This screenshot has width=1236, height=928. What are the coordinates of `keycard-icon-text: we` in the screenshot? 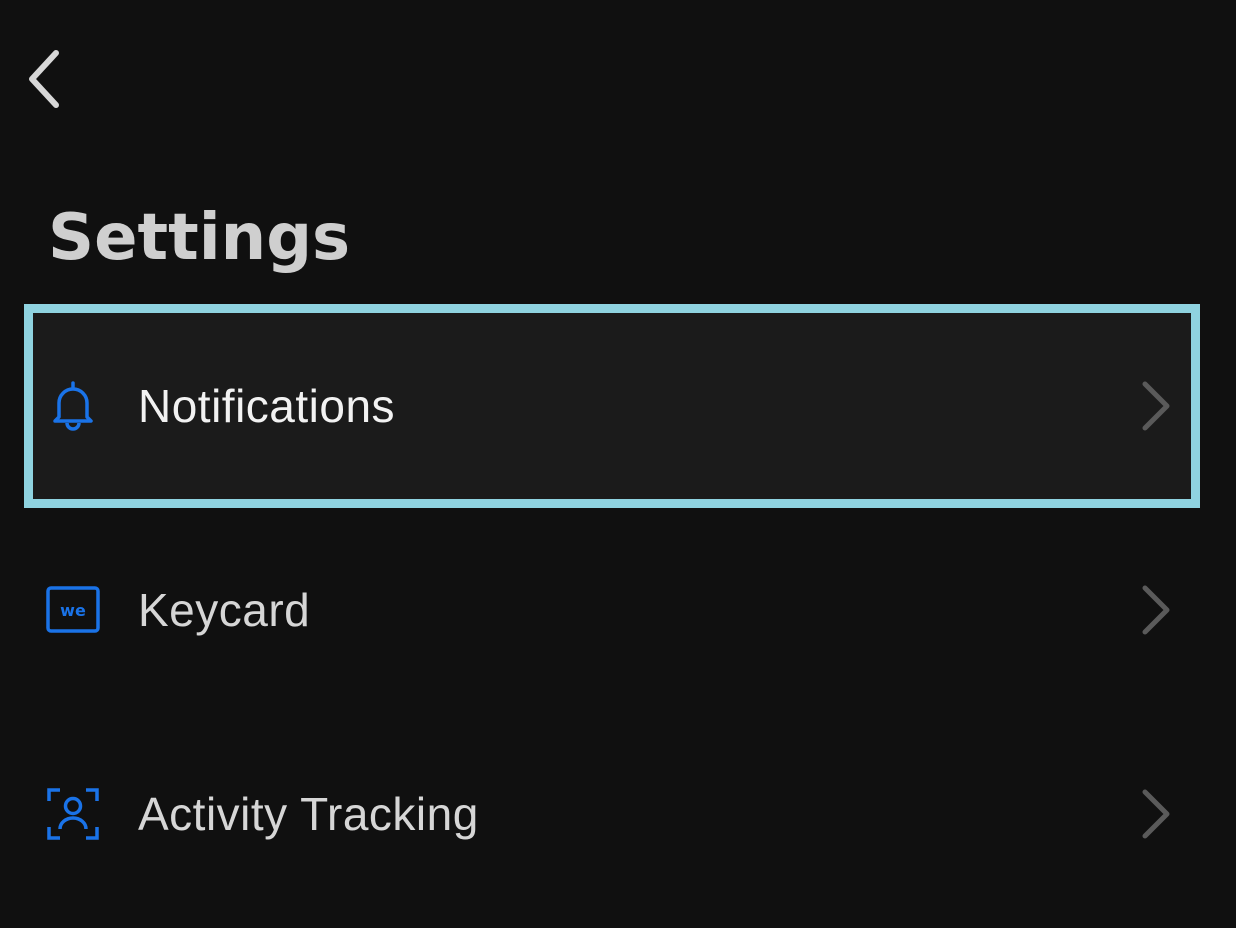 It's located at (73, 610).